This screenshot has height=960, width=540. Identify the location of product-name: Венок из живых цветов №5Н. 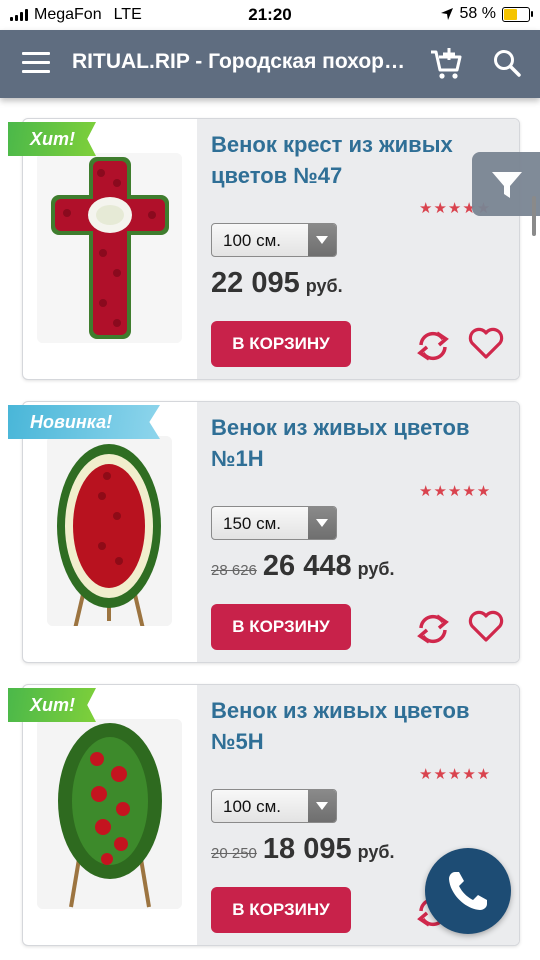
(356, 726).